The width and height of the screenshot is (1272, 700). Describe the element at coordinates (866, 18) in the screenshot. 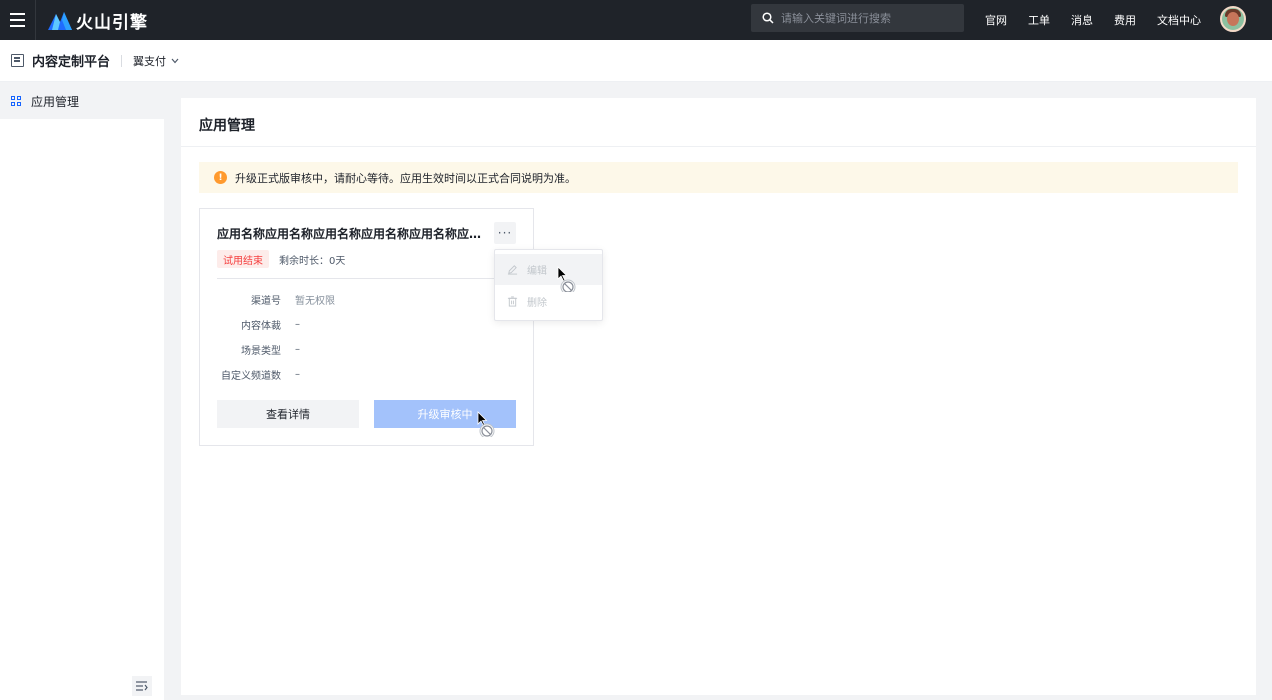

I see `search-input` at that location.